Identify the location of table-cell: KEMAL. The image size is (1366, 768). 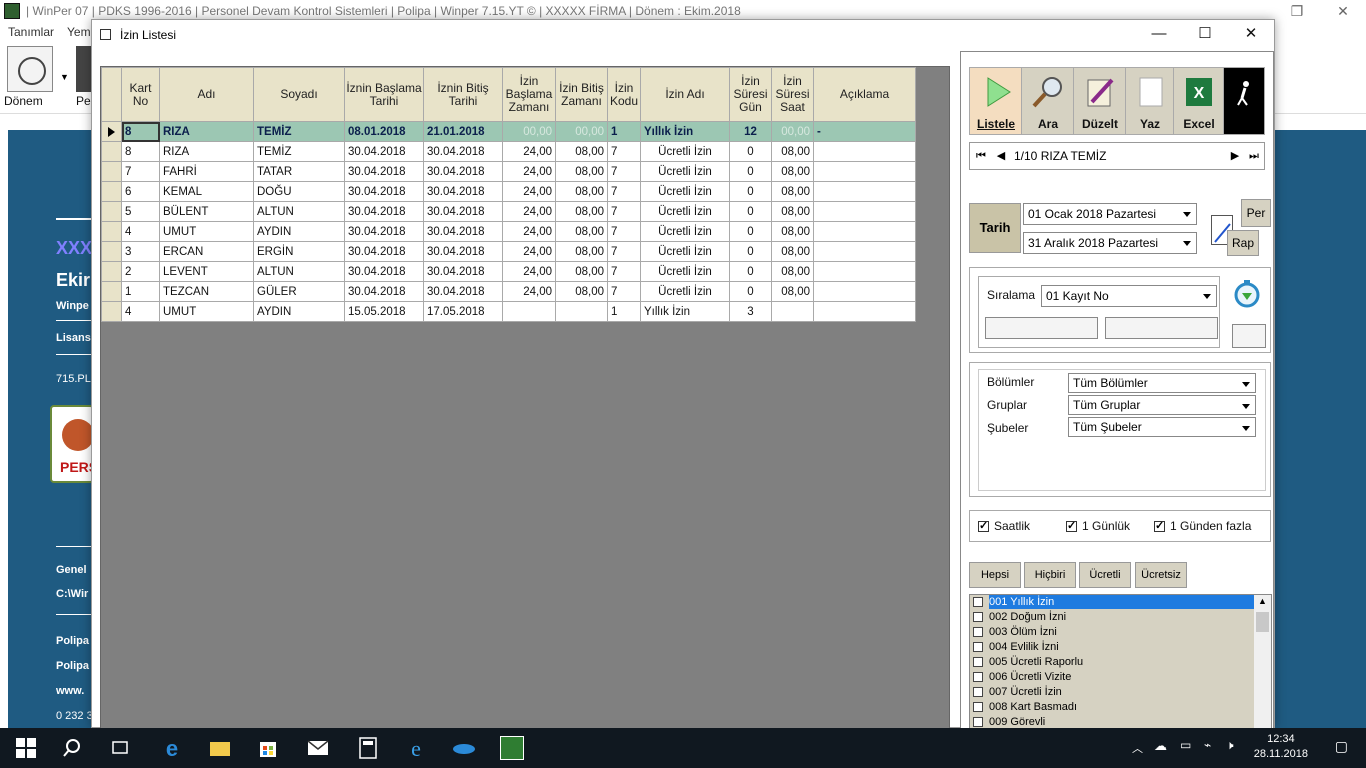
(206, 191).